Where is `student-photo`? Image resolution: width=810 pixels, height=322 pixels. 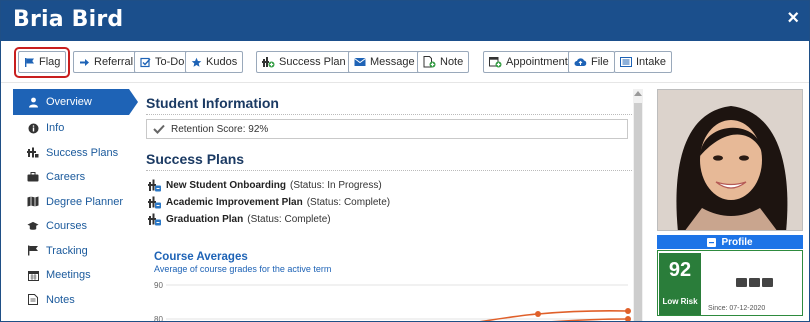 student-photo is located at coordinates (730, 160).